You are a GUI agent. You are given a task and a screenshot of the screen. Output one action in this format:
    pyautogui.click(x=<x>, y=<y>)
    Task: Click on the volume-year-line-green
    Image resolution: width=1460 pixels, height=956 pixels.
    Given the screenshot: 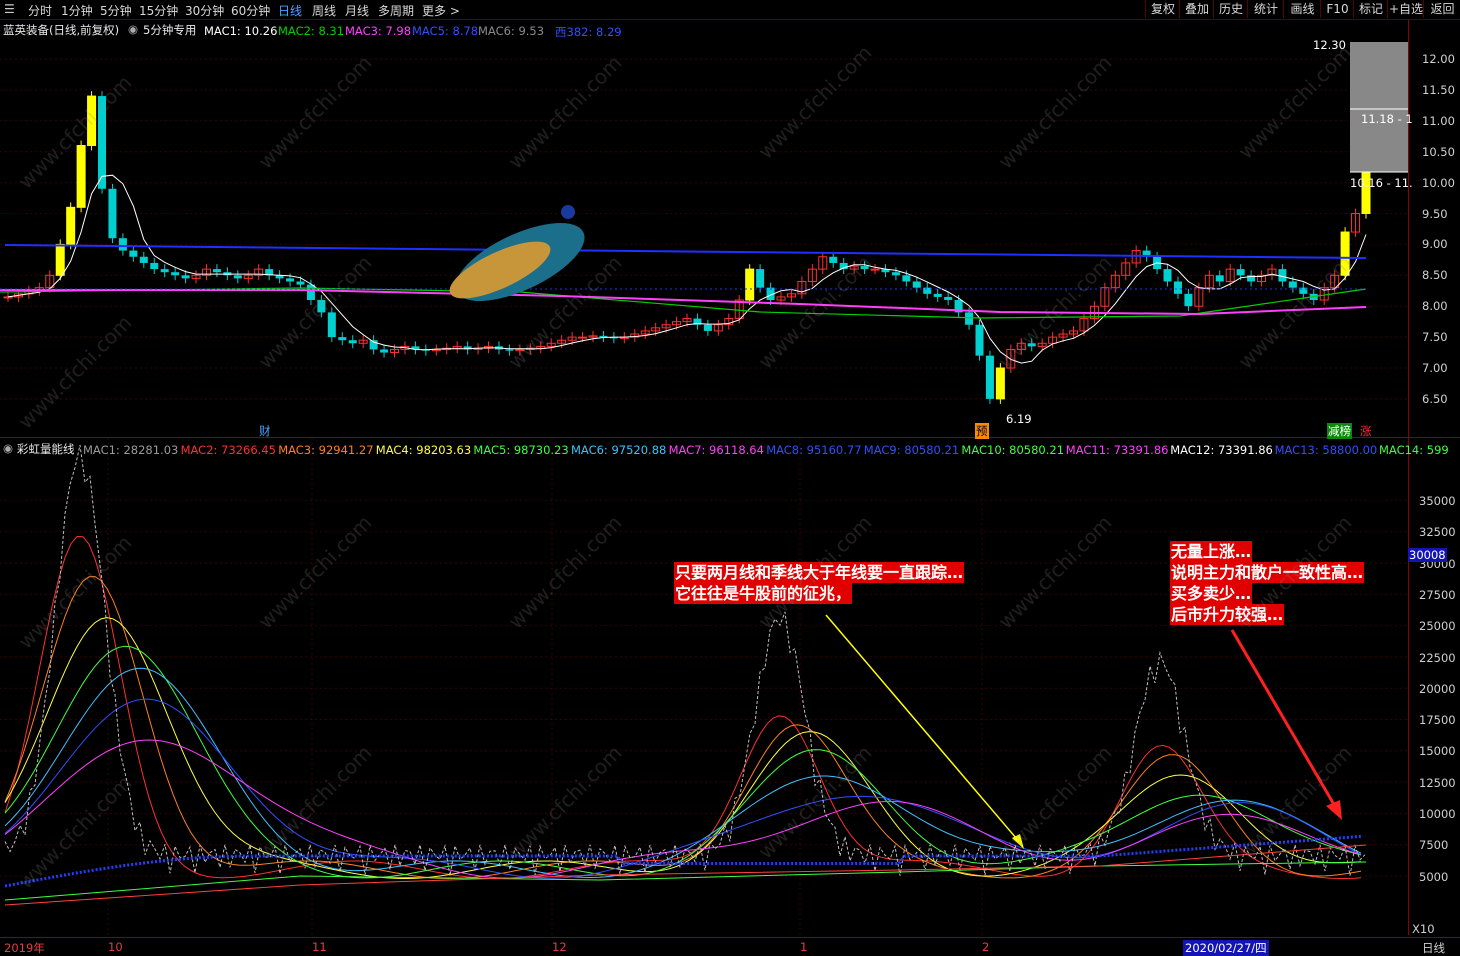 What is the action you would take?
    pyautogui.click(x=685, y=881)
    